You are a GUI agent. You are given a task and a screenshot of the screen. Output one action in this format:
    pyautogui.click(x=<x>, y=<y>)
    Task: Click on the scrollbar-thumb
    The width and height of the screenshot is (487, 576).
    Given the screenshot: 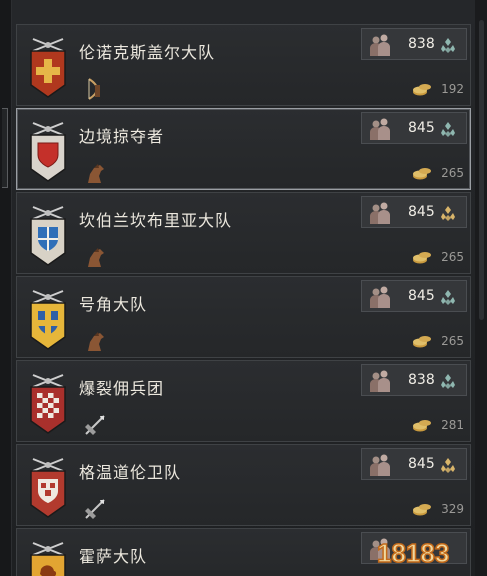 What is the action you would take?
    pyautogui.click(x=481, y=170)
    